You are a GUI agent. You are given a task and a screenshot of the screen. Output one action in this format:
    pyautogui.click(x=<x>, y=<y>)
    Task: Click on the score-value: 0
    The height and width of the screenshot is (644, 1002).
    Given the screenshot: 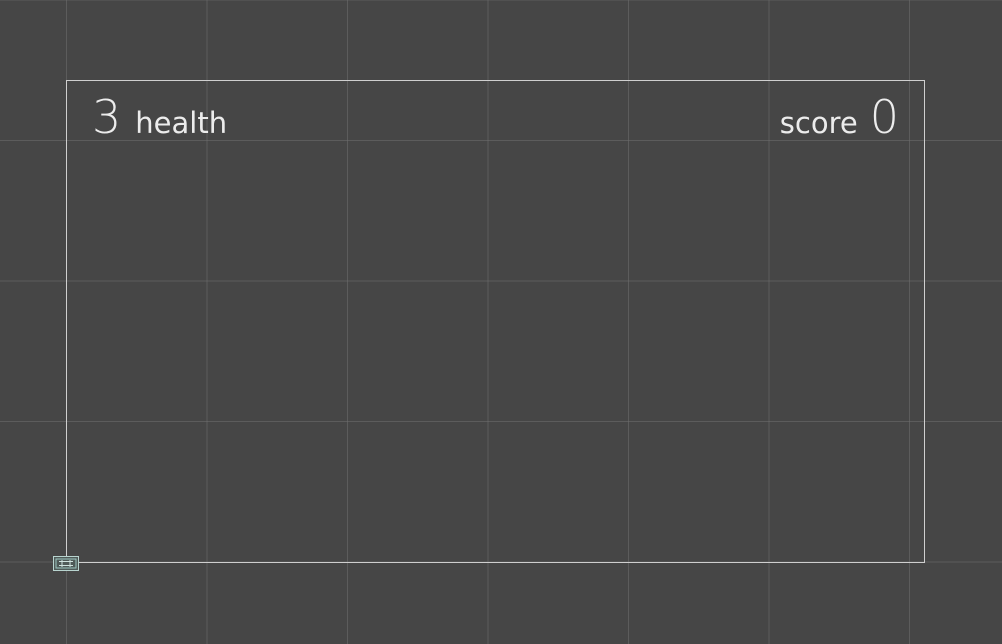 What is the action you would take?
    pyautogui.click(x=884, y=117)
    